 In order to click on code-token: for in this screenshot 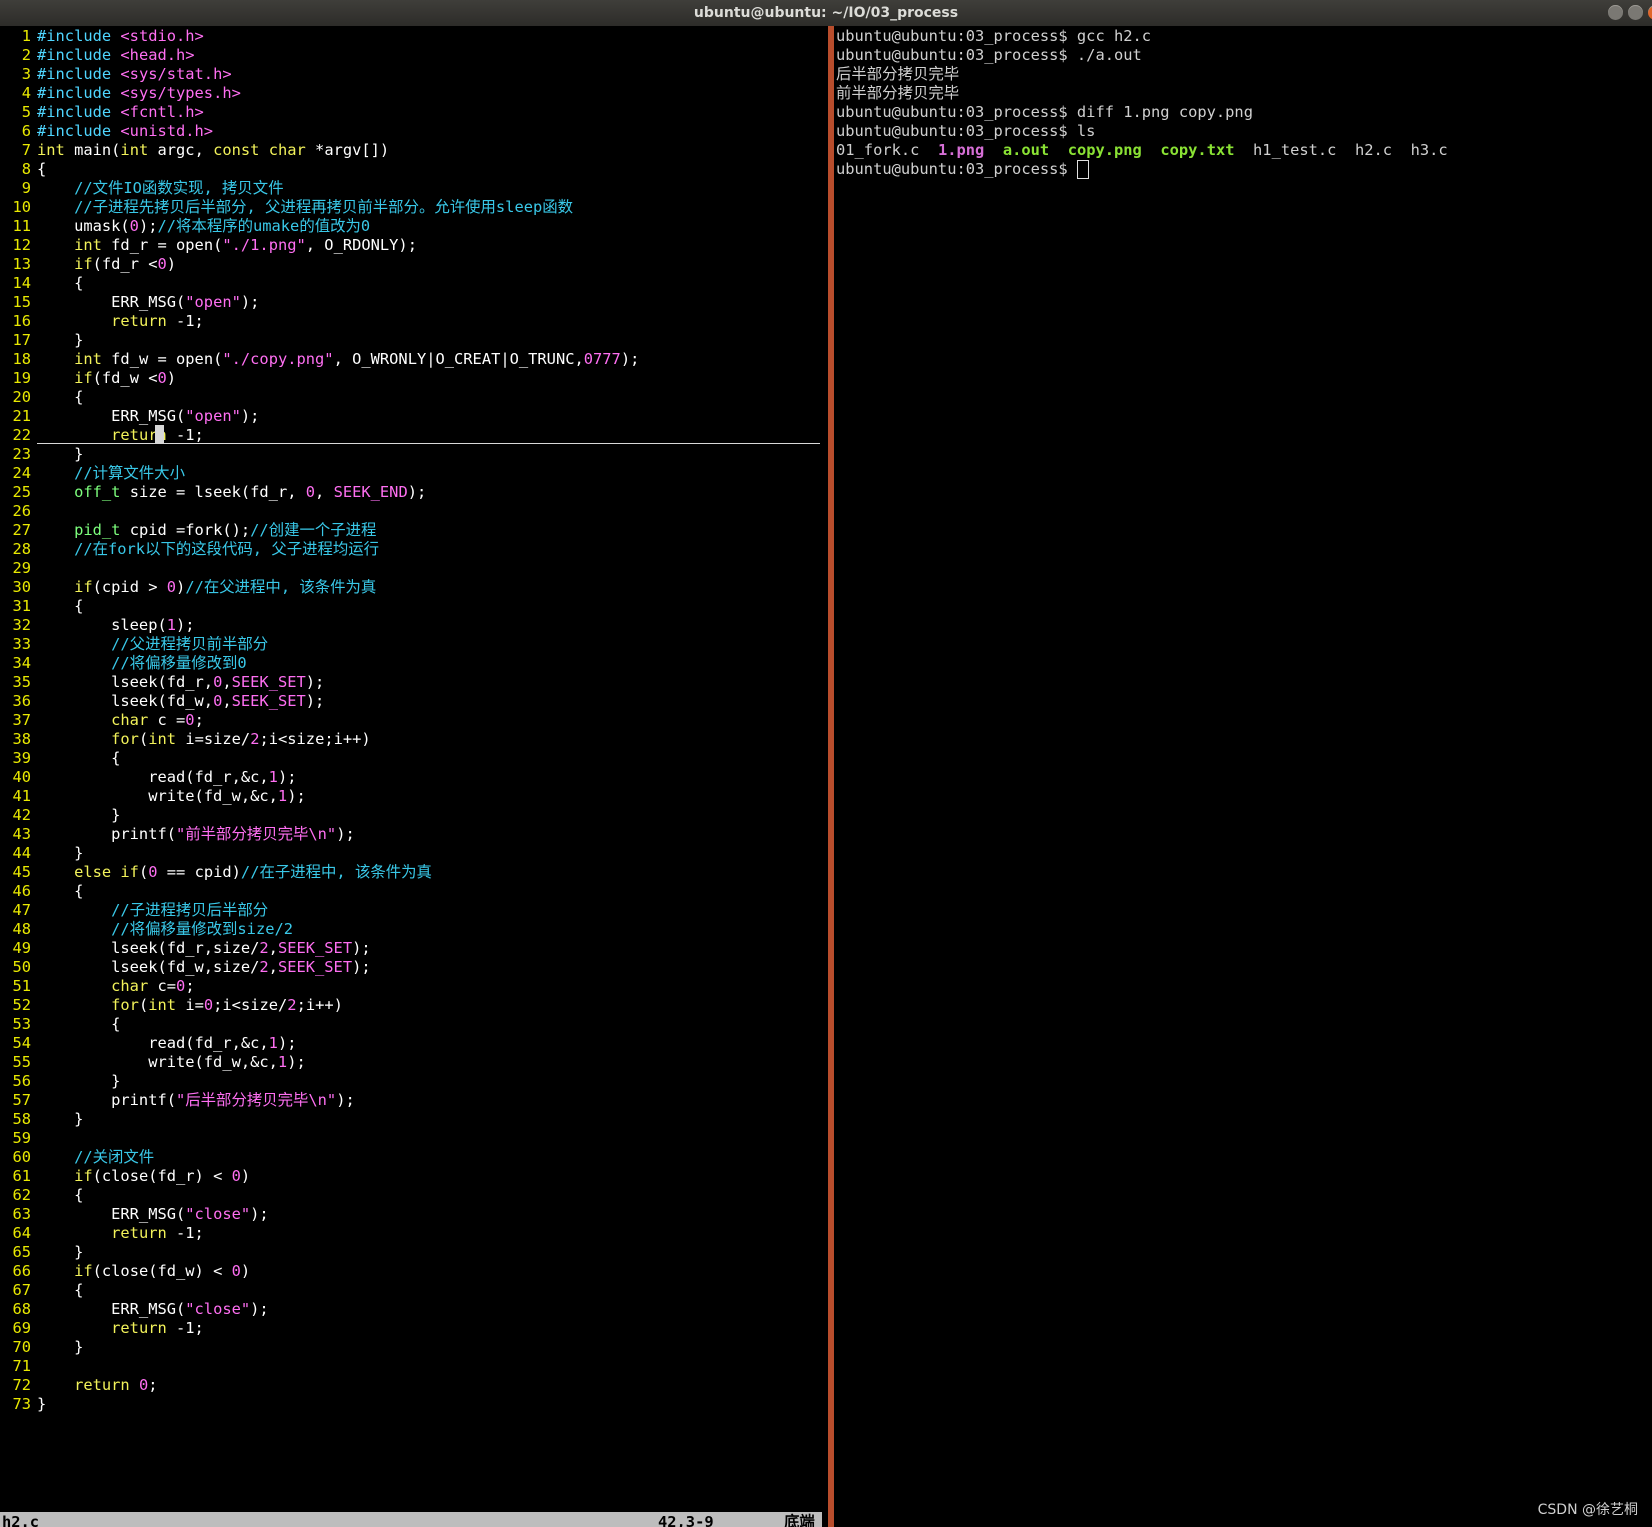, I will do `click(125, 1005)`.